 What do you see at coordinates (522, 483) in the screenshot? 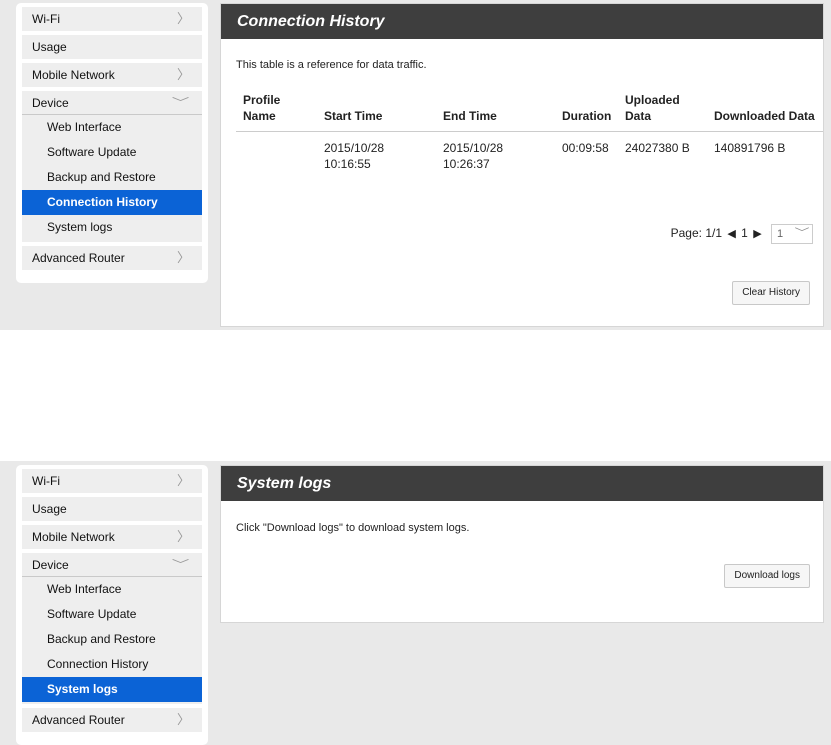
I see `page-title: System logs` at bounding box center [522, 483].